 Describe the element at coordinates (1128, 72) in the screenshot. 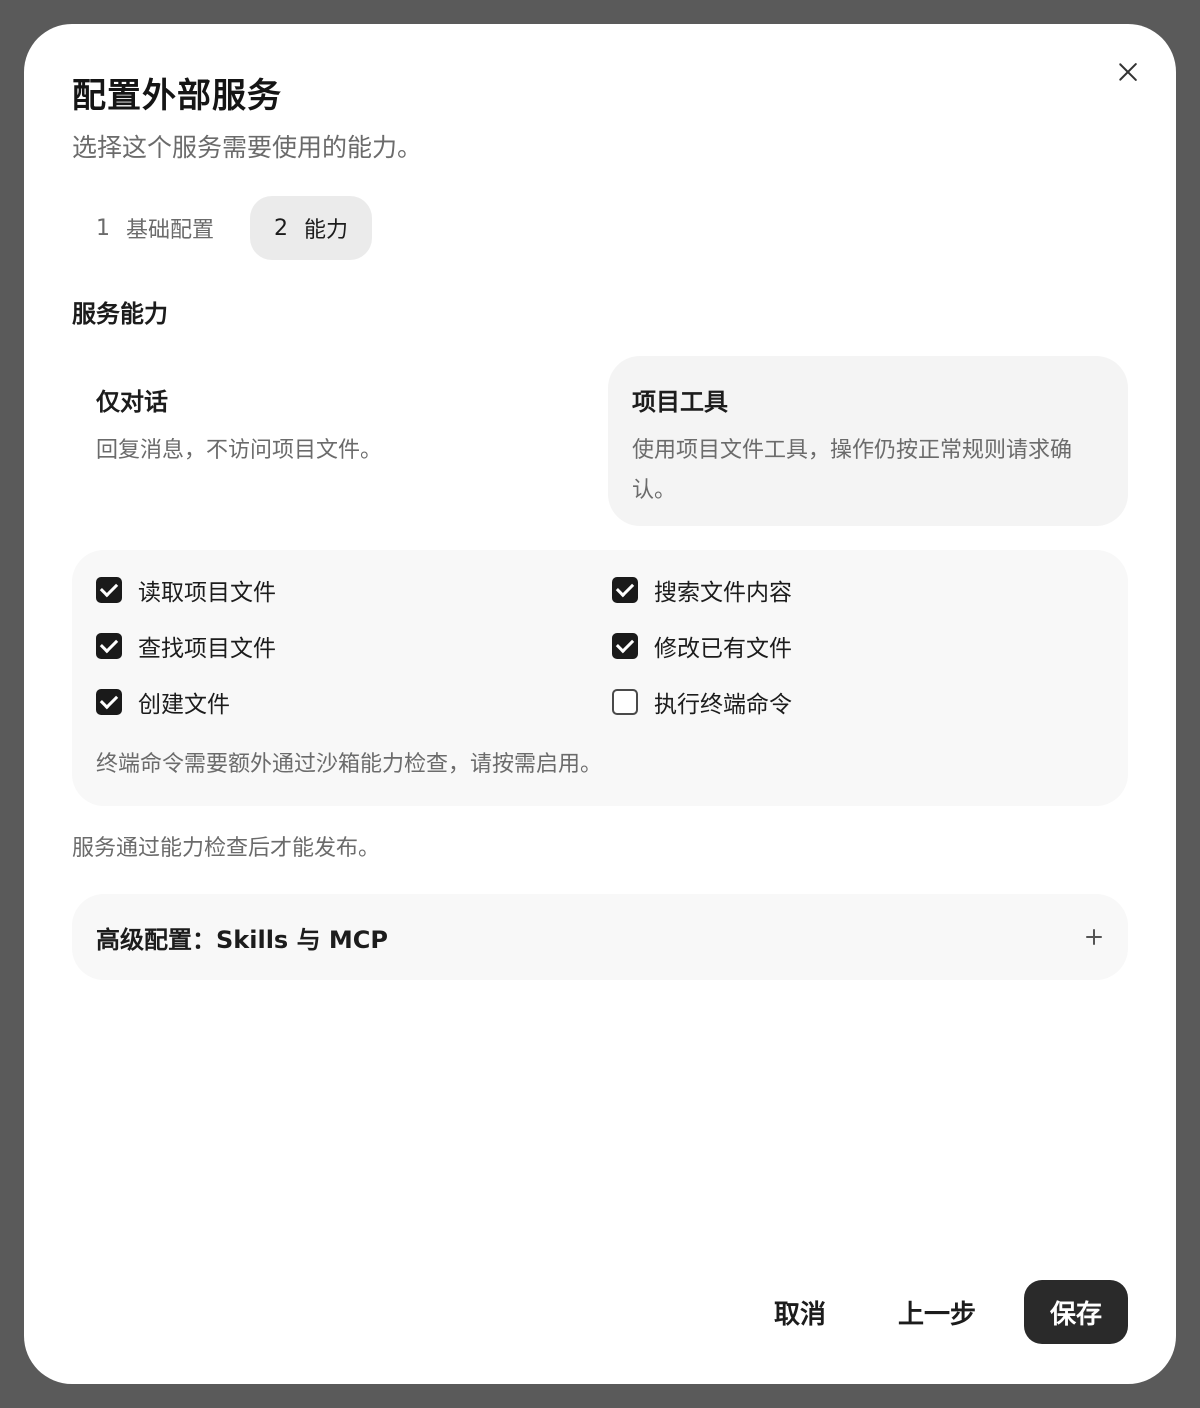

I see `close-icon` at that location.